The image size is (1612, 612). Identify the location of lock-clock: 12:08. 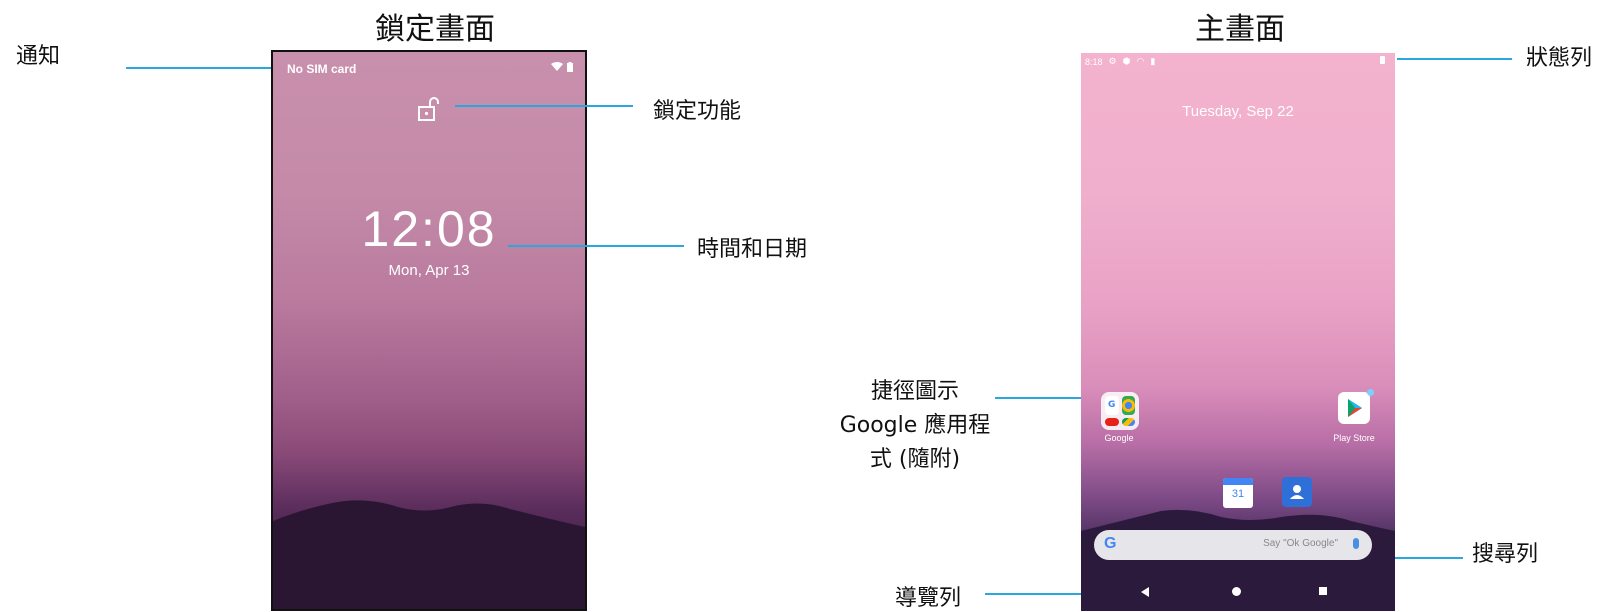
(429, 229).